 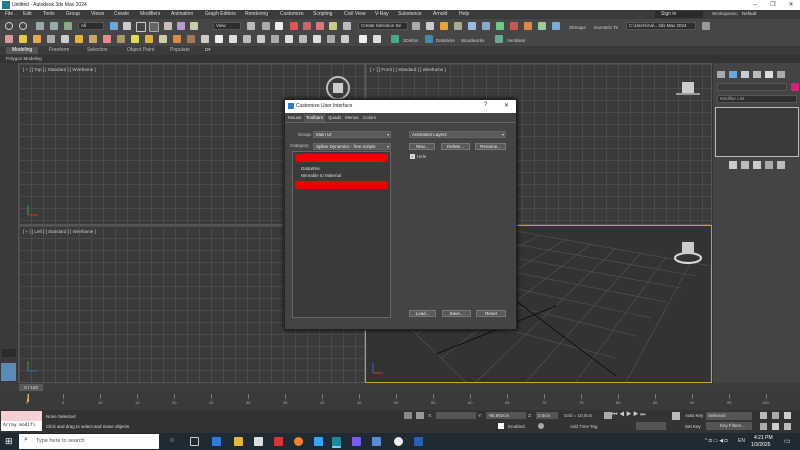 What do you see at coordinates (757, 165) in the screenshot?
I see `make-unique-icon` at bounding box center [757, 165].